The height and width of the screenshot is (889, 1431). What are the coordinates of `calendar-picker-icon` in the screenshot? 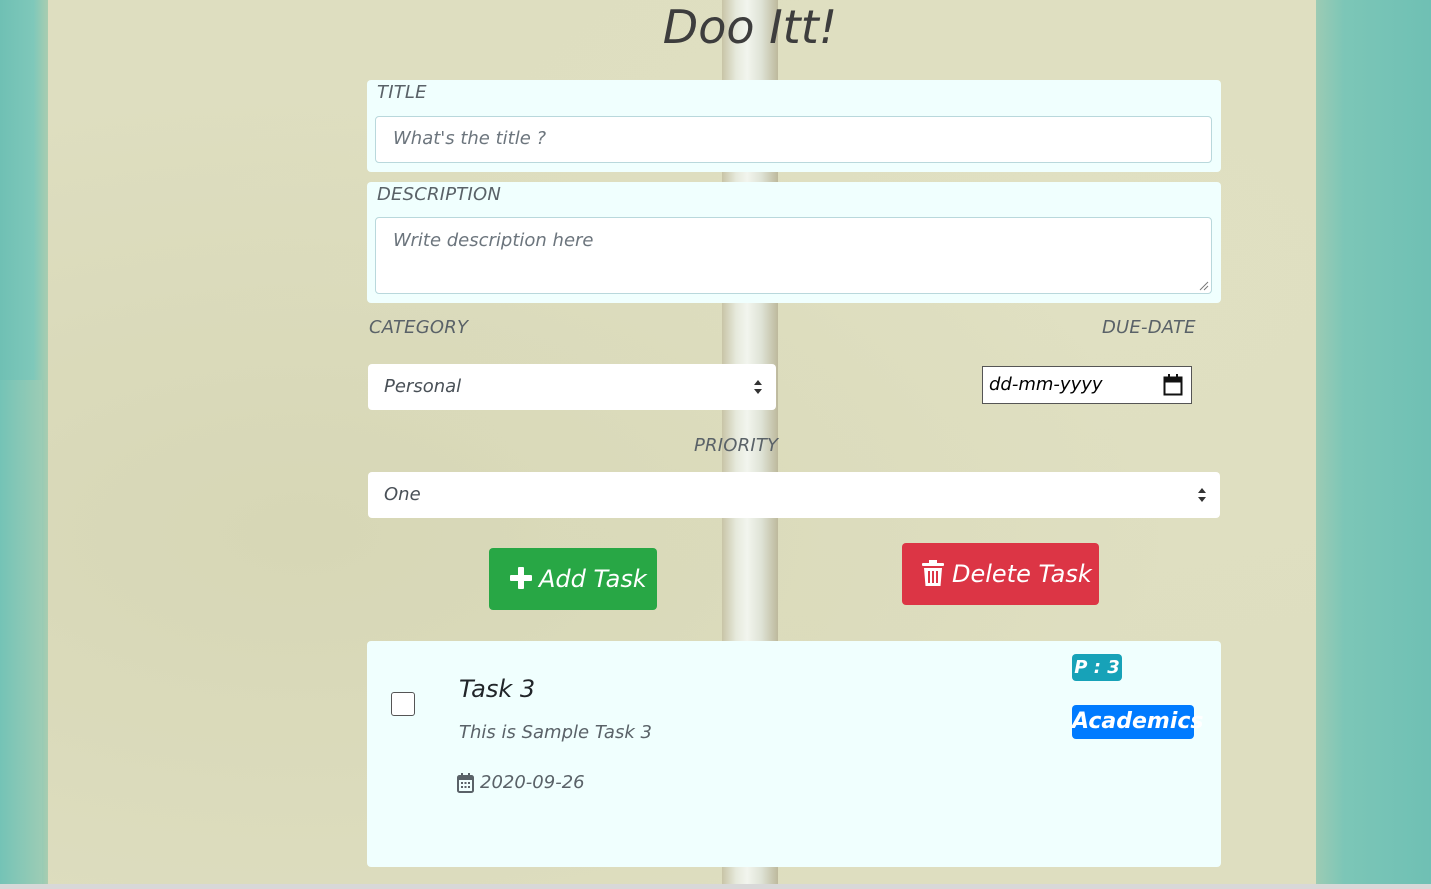 It's located at (1173, 385).